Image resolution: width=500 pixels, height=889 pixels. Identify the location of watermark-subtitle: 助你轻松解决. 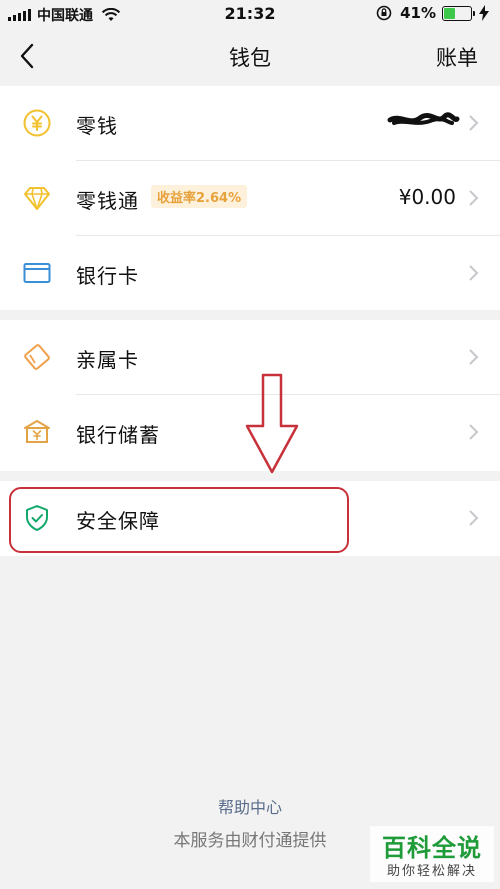
(431, 871).